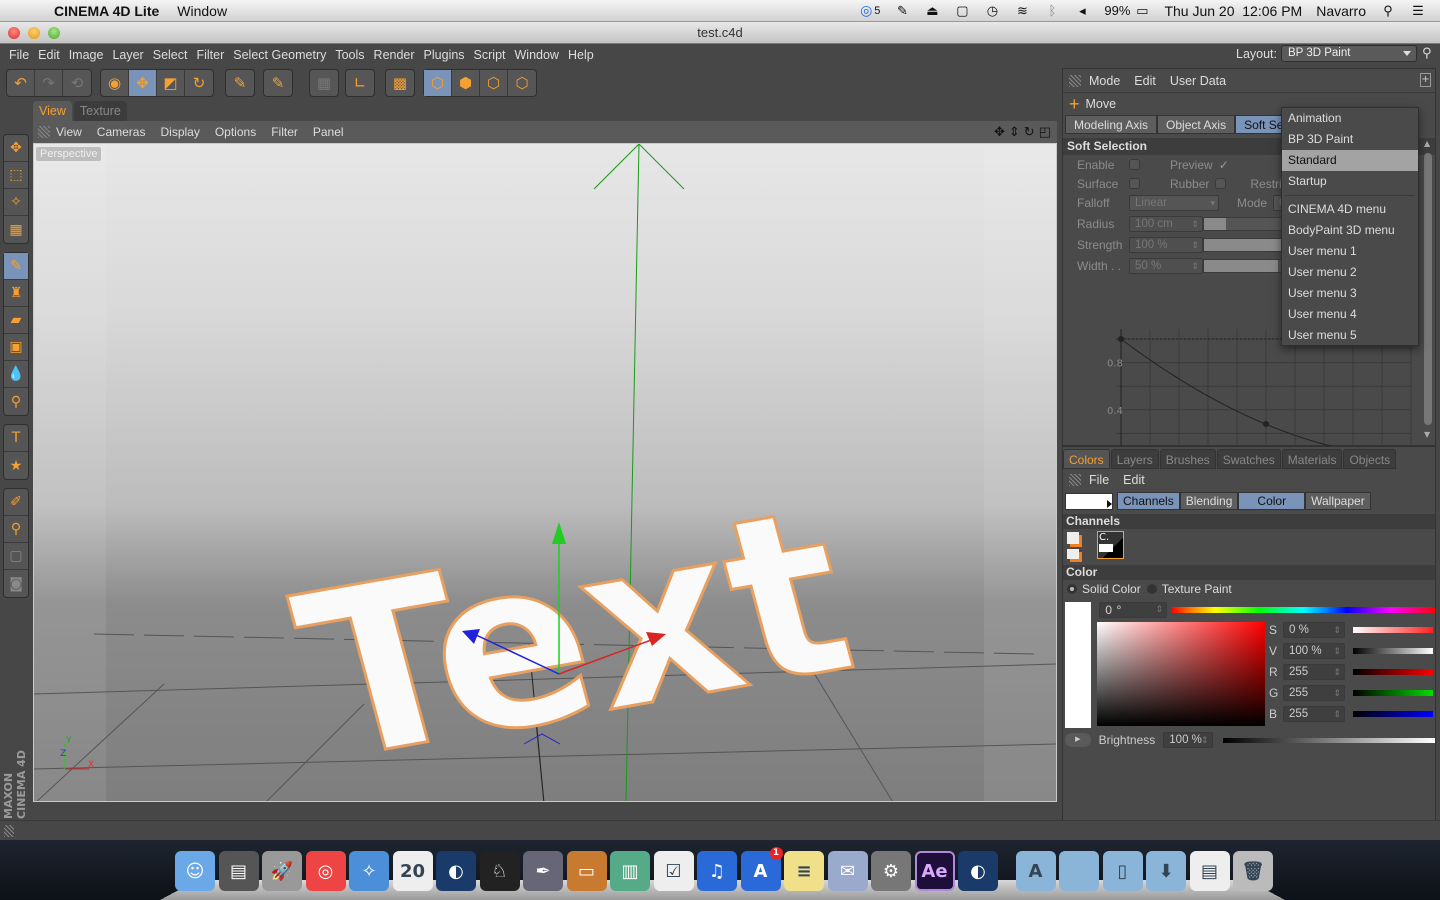  I want to click on move-tool-button: ✥, so click(16, 148).